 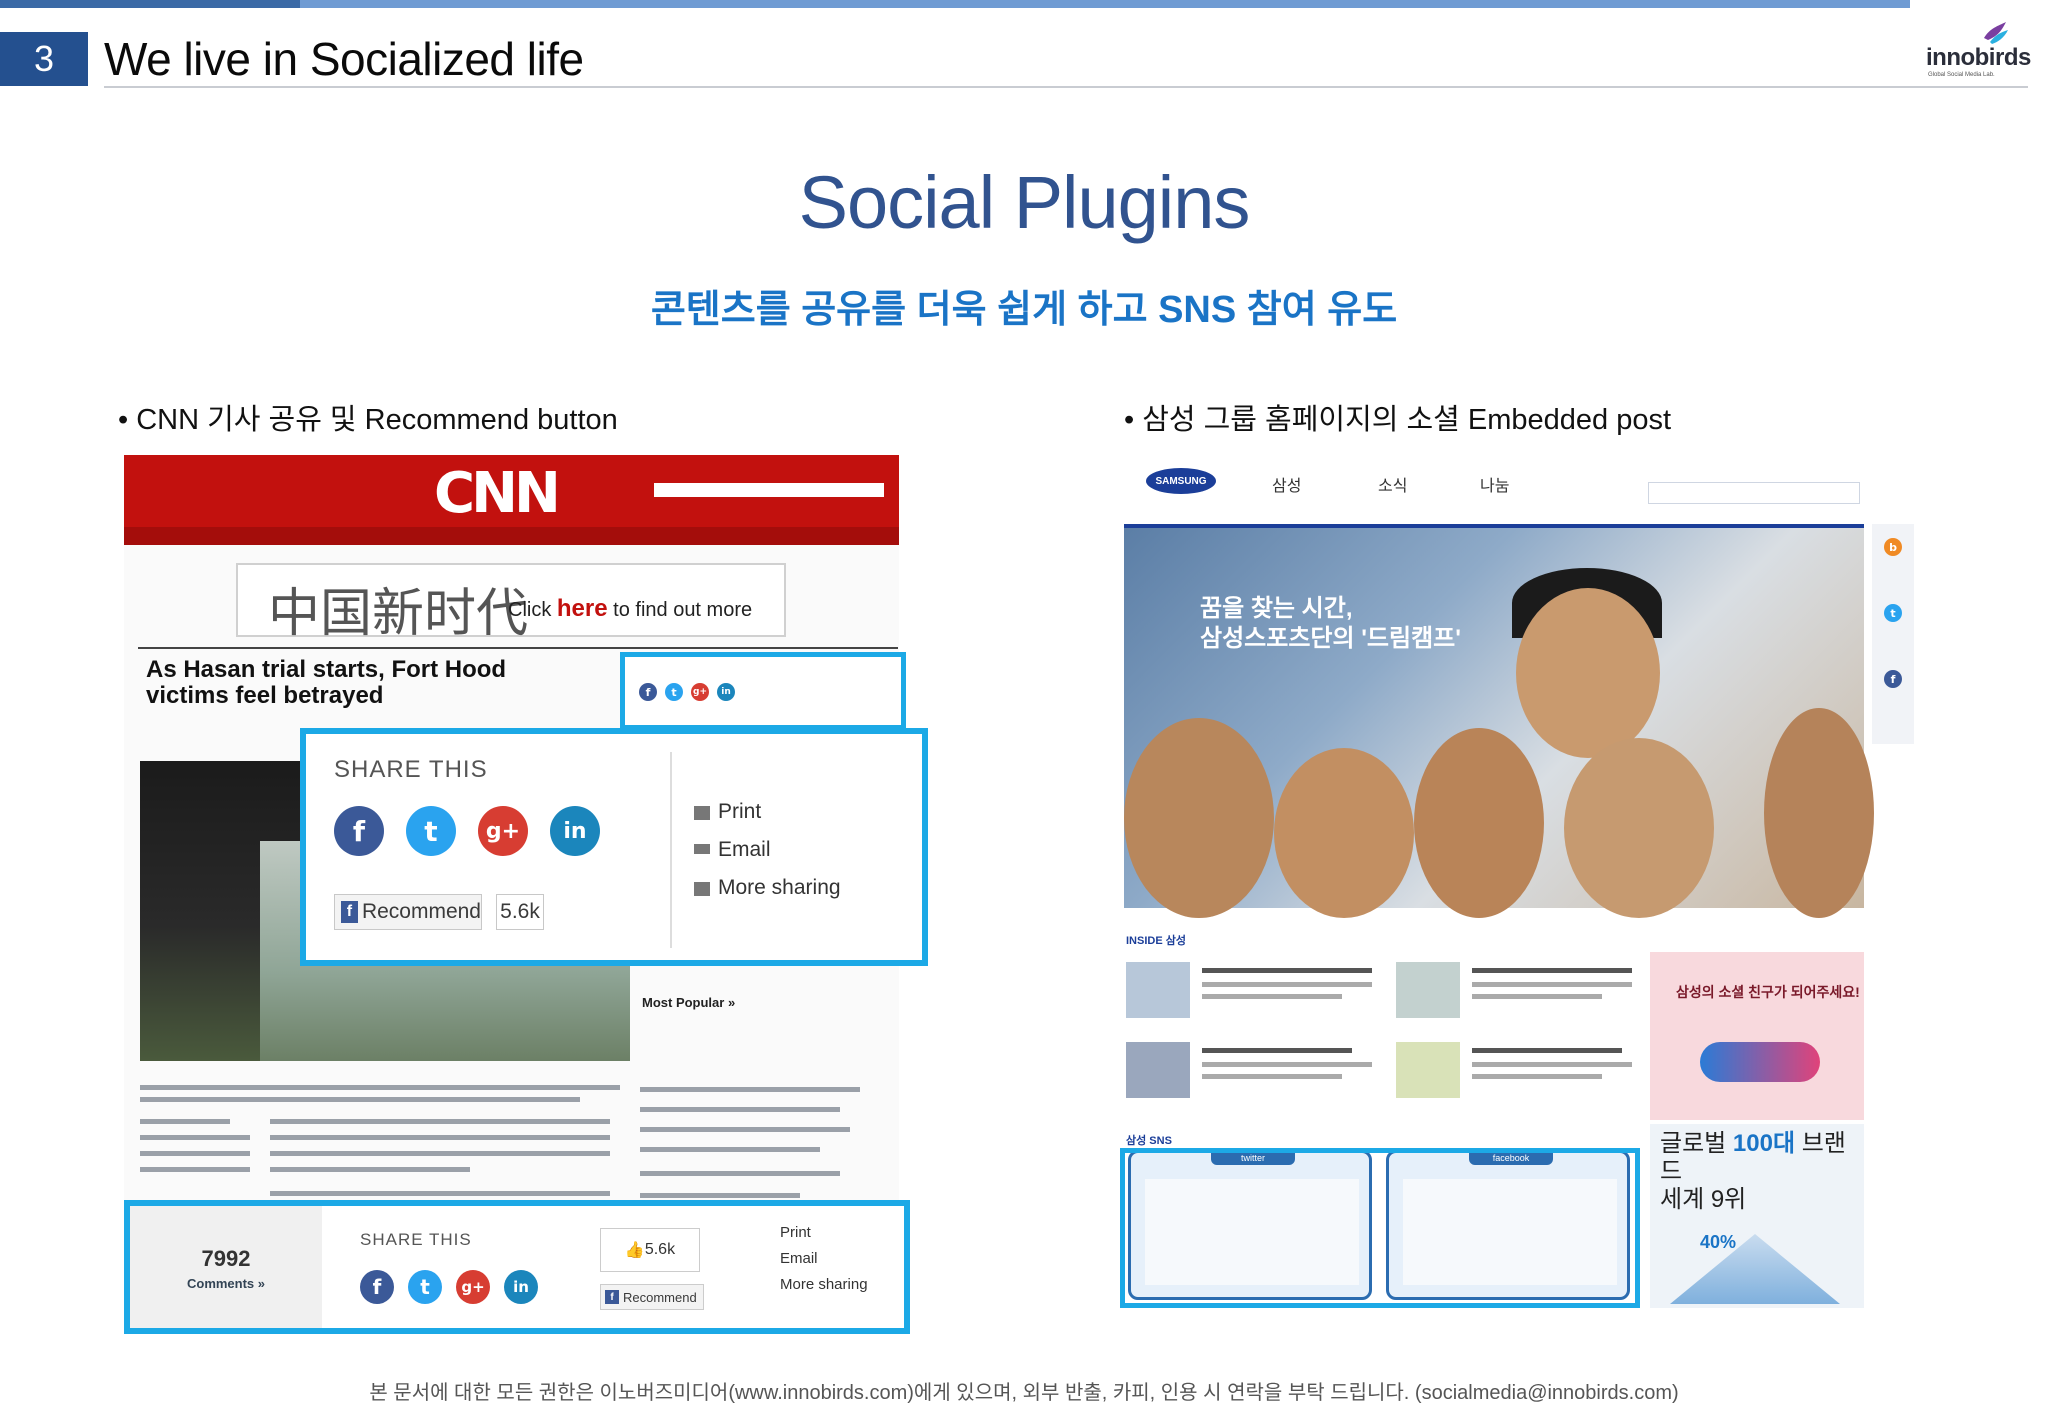 I want to click on comments-count: 7992, so click(x=226, y=1258).